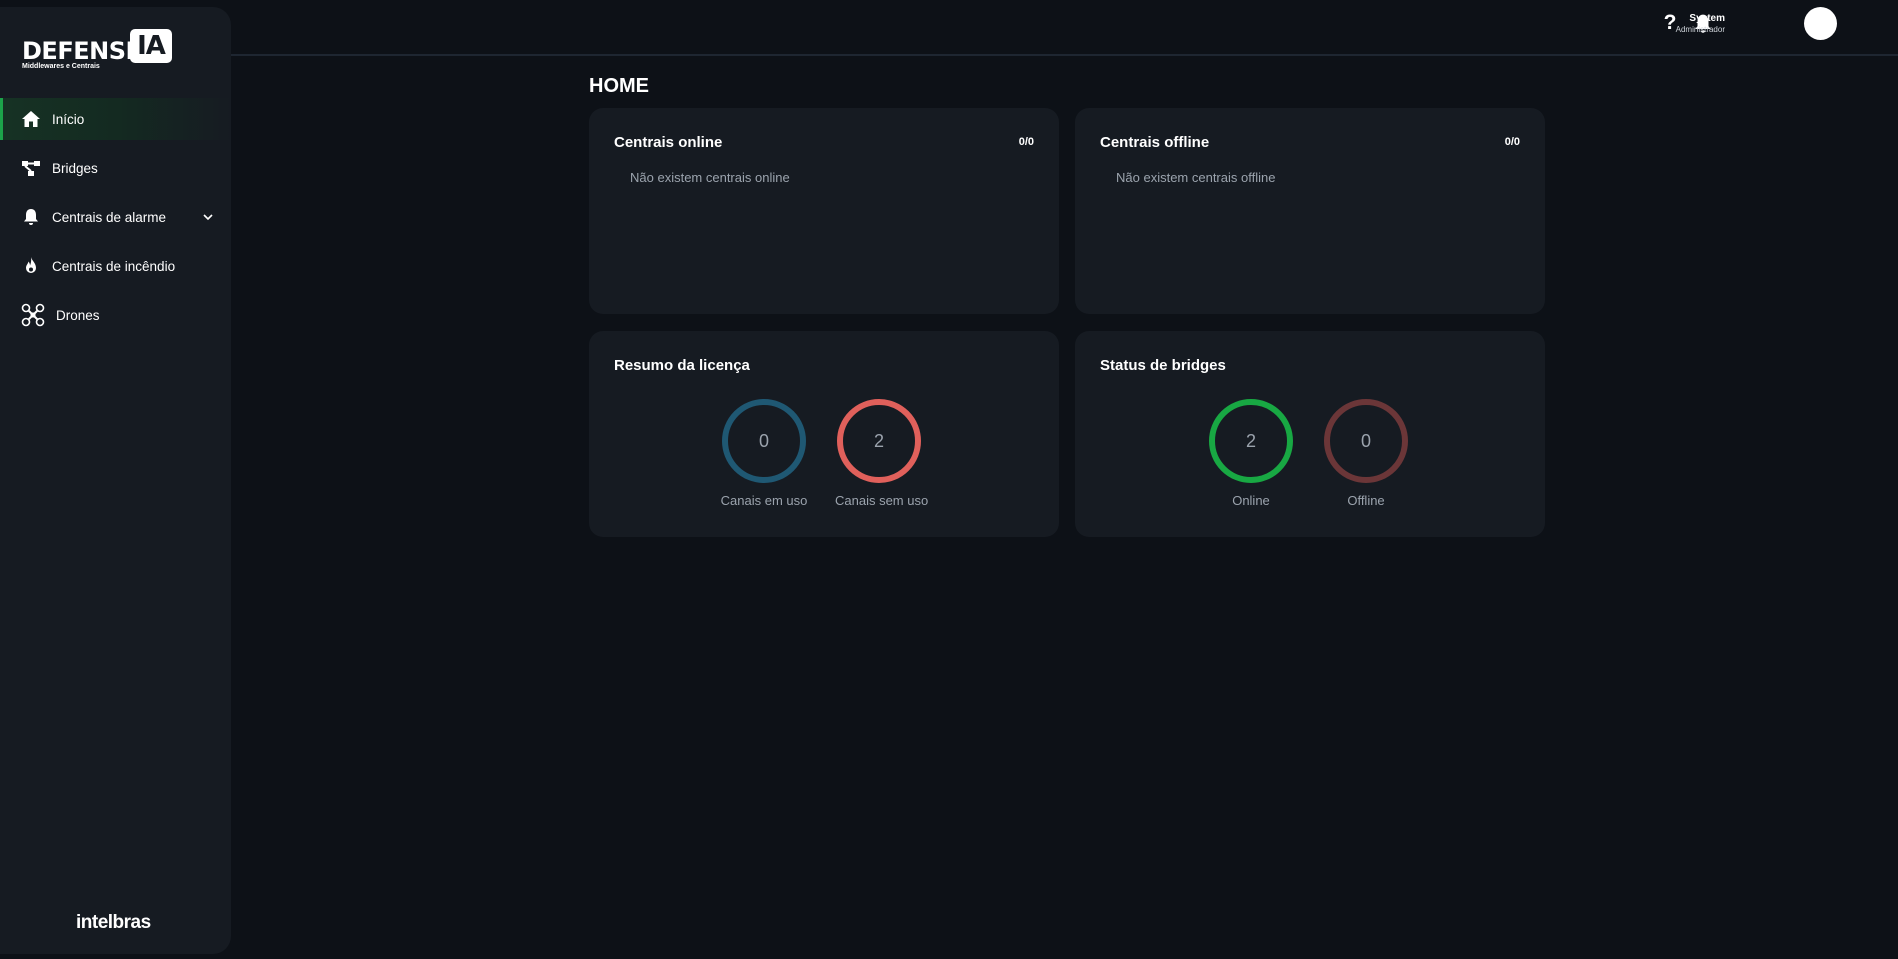 The height and width of the screenshot is (959, 1898). I want to click on card-title: Status de bridges, so click(1163, 365).